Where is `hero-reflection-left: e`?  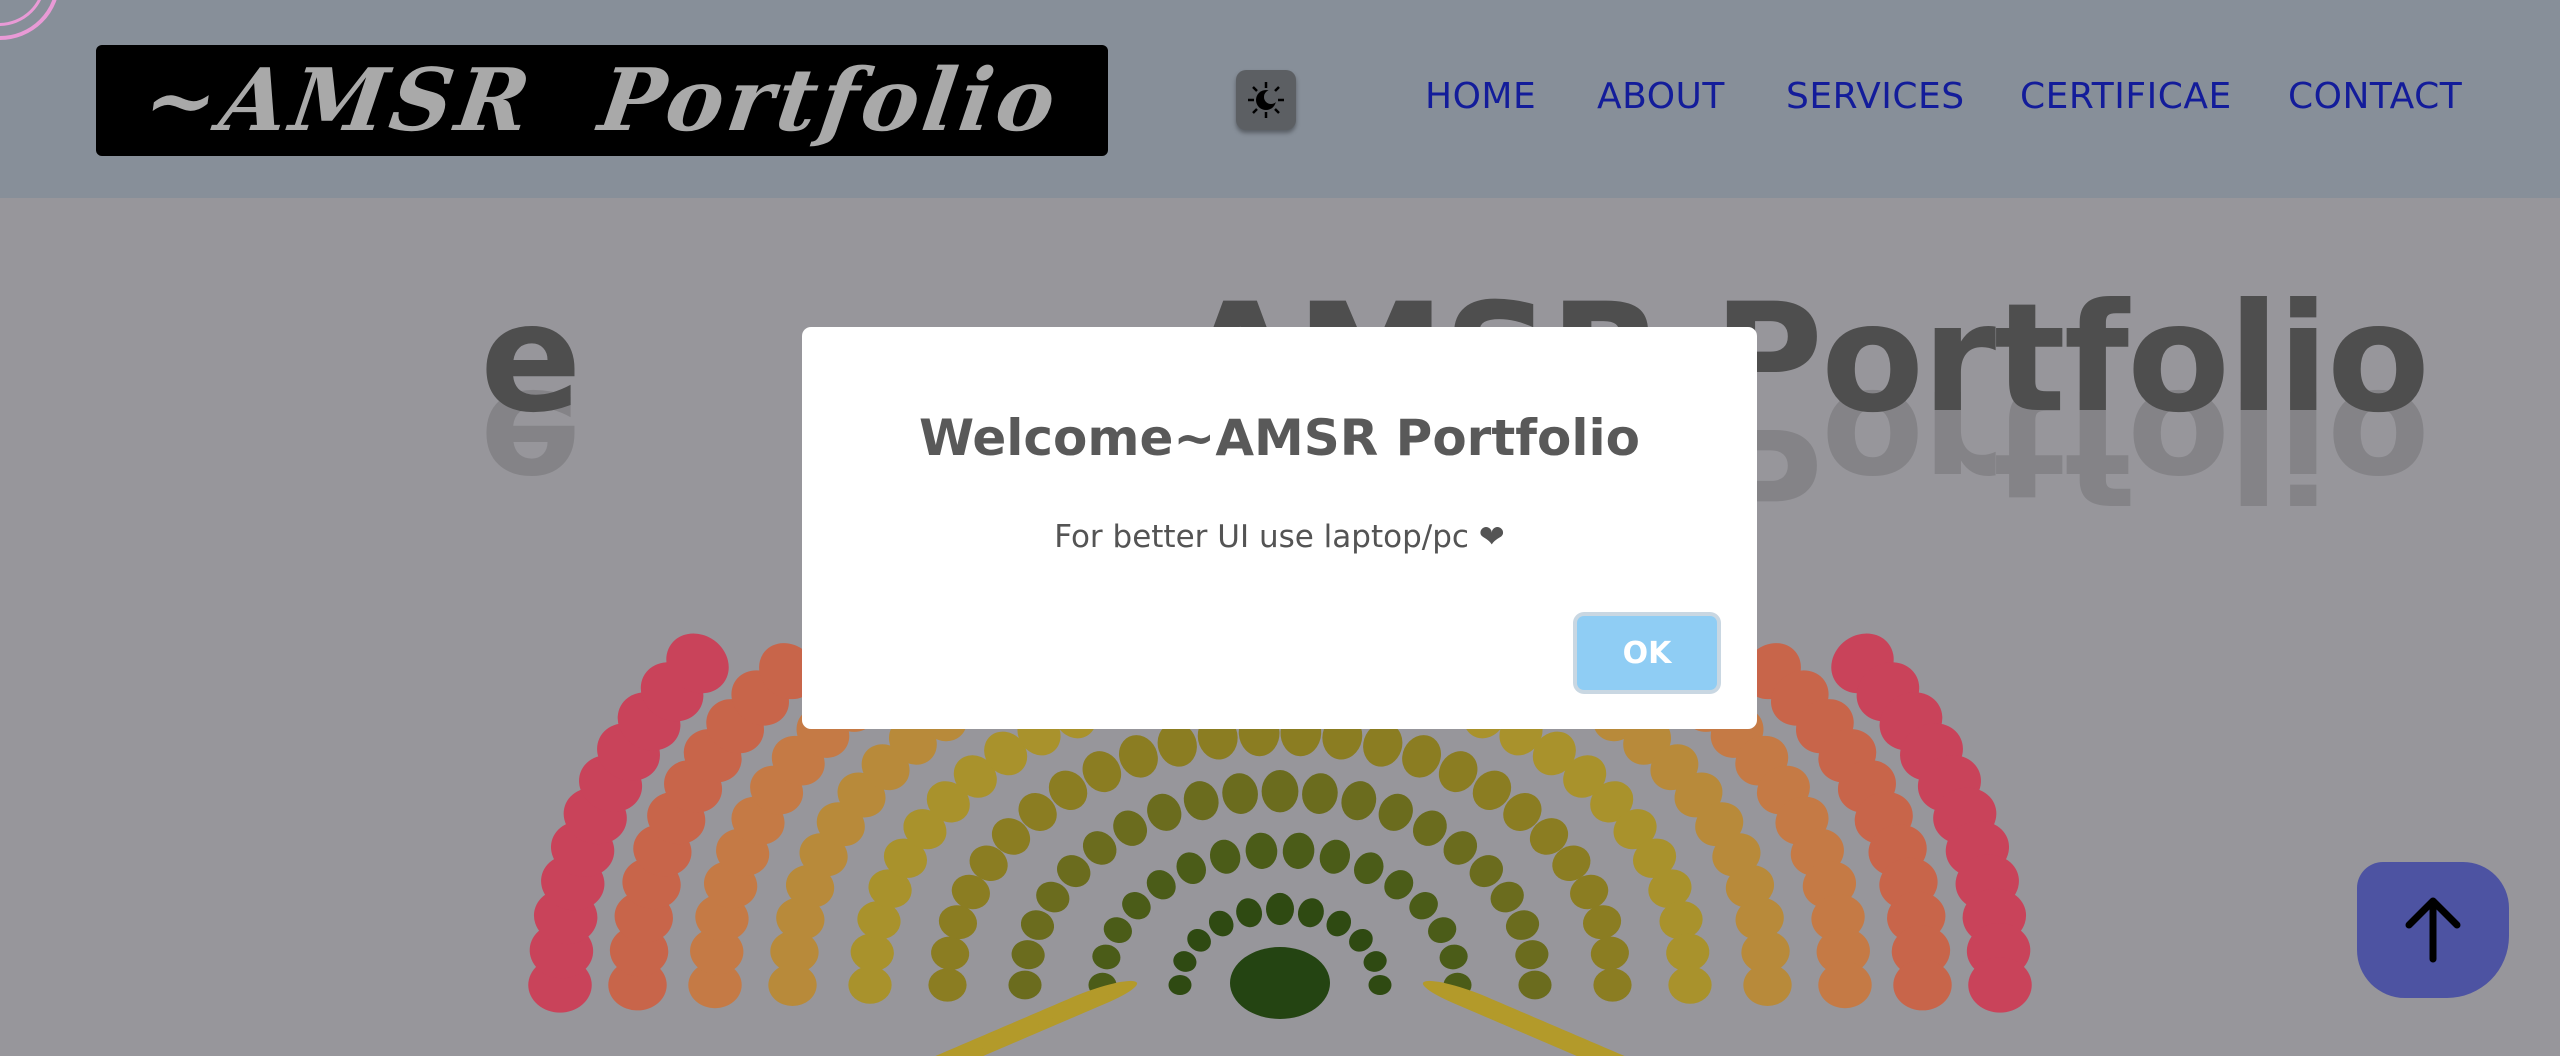
hero-reflection-left: e is located at coordinates (530, 443).